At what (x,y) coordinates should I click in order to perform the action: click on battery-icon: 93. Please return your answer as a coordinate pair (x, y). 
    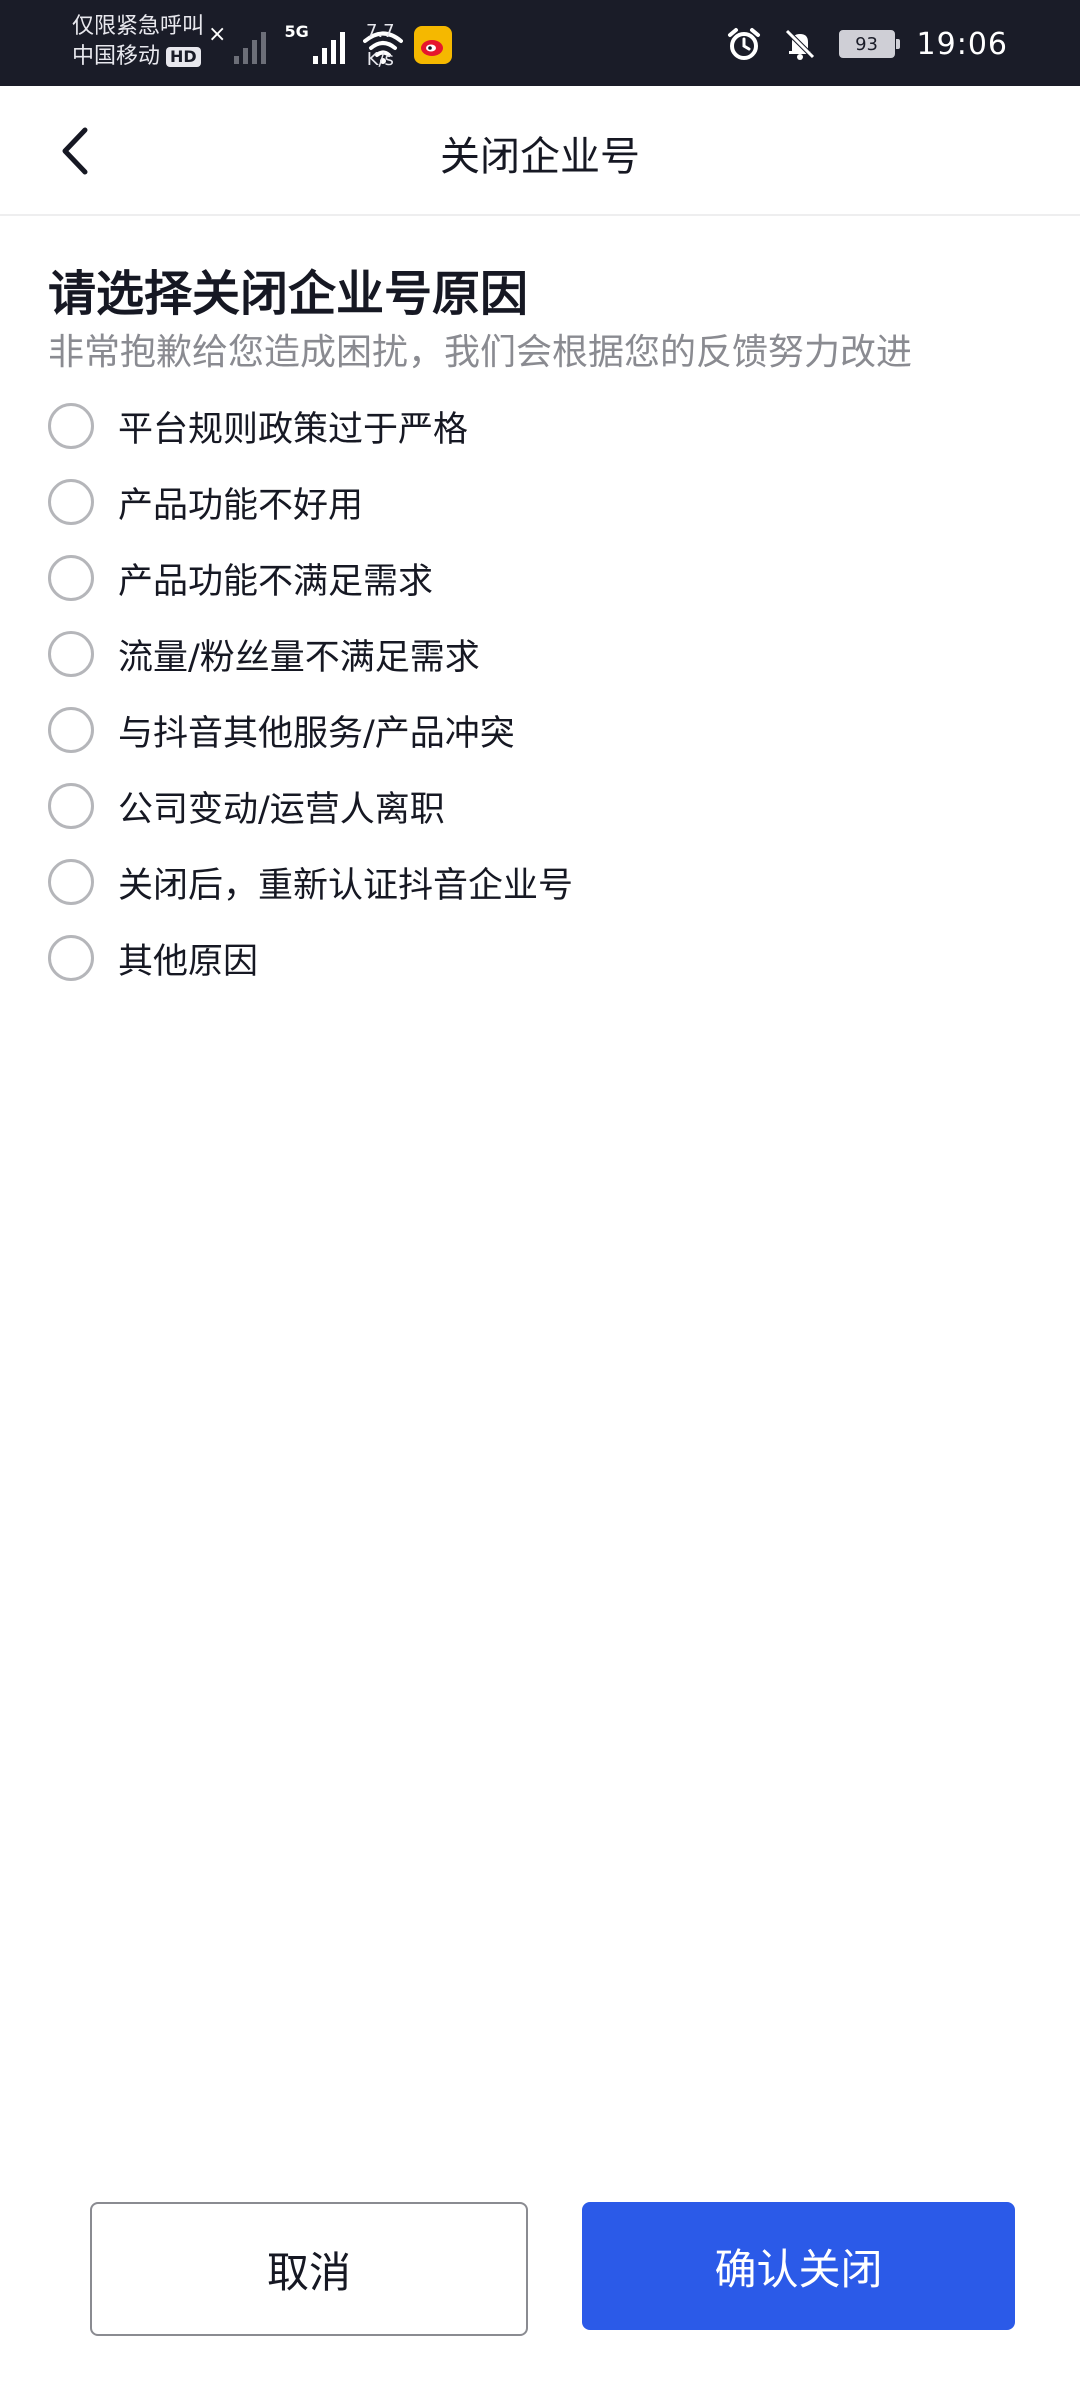
    Looking at the image, I should click on (869, 44).